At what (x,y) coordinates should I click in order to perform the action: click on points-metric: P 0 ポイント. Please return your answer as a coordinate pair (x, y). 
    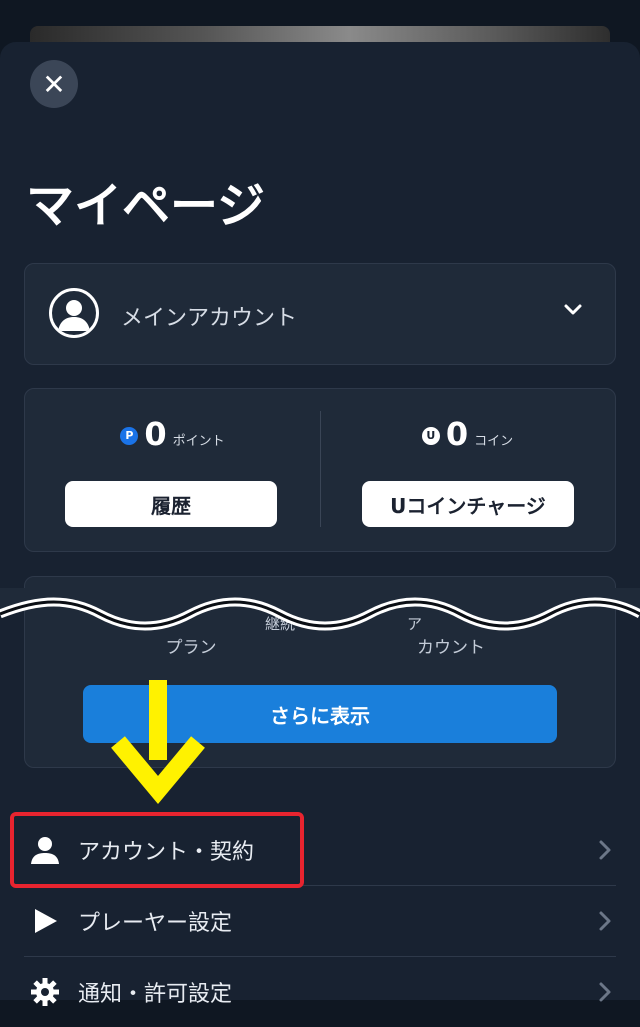
    Looking at the image, I should click on (172, 434).